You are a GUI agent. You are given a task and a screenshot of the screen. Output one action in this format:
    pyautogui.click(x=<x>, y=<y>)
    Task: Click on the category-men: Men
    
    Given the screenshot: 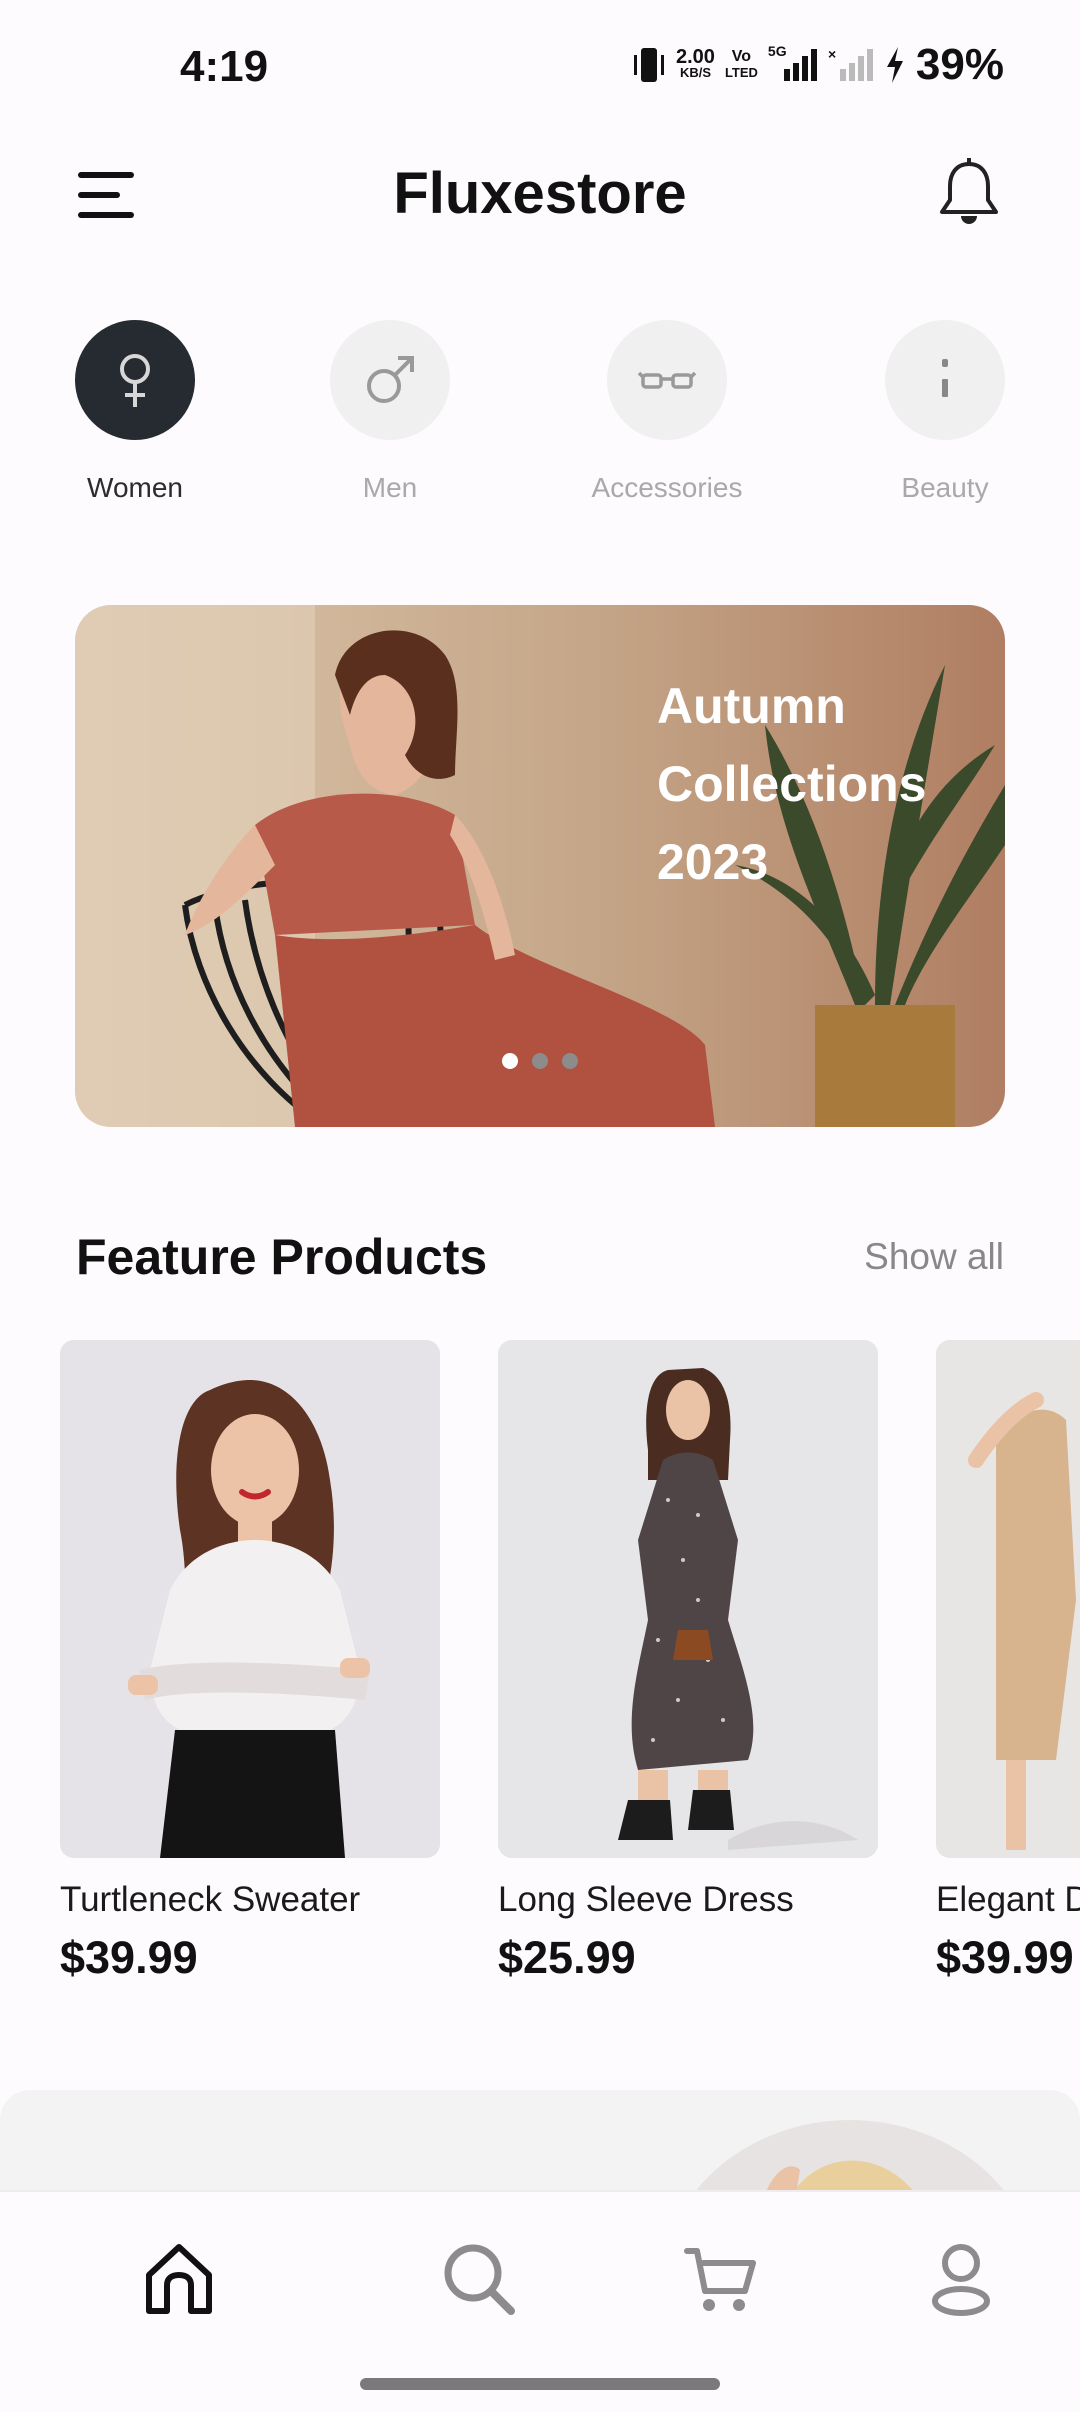 What is the action you would take?
    pyautogui.click(x=390, y=412)
    